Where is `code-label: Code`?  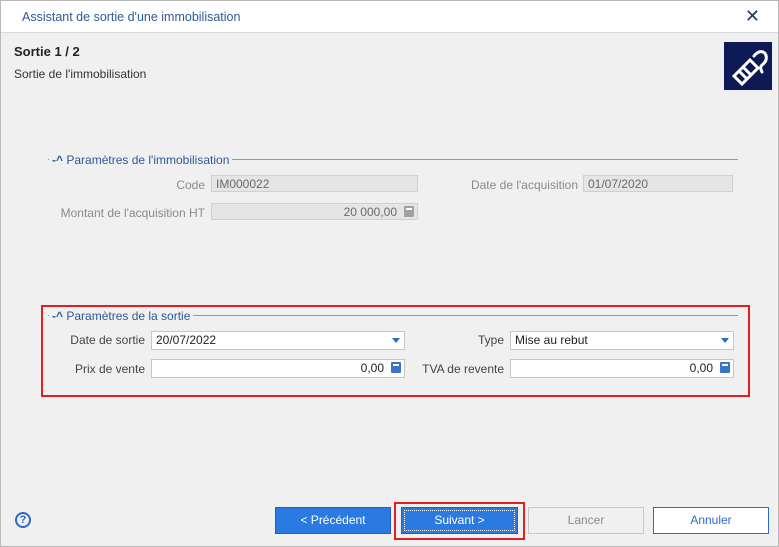
code-label: Code is located at coordinates (190, 185).